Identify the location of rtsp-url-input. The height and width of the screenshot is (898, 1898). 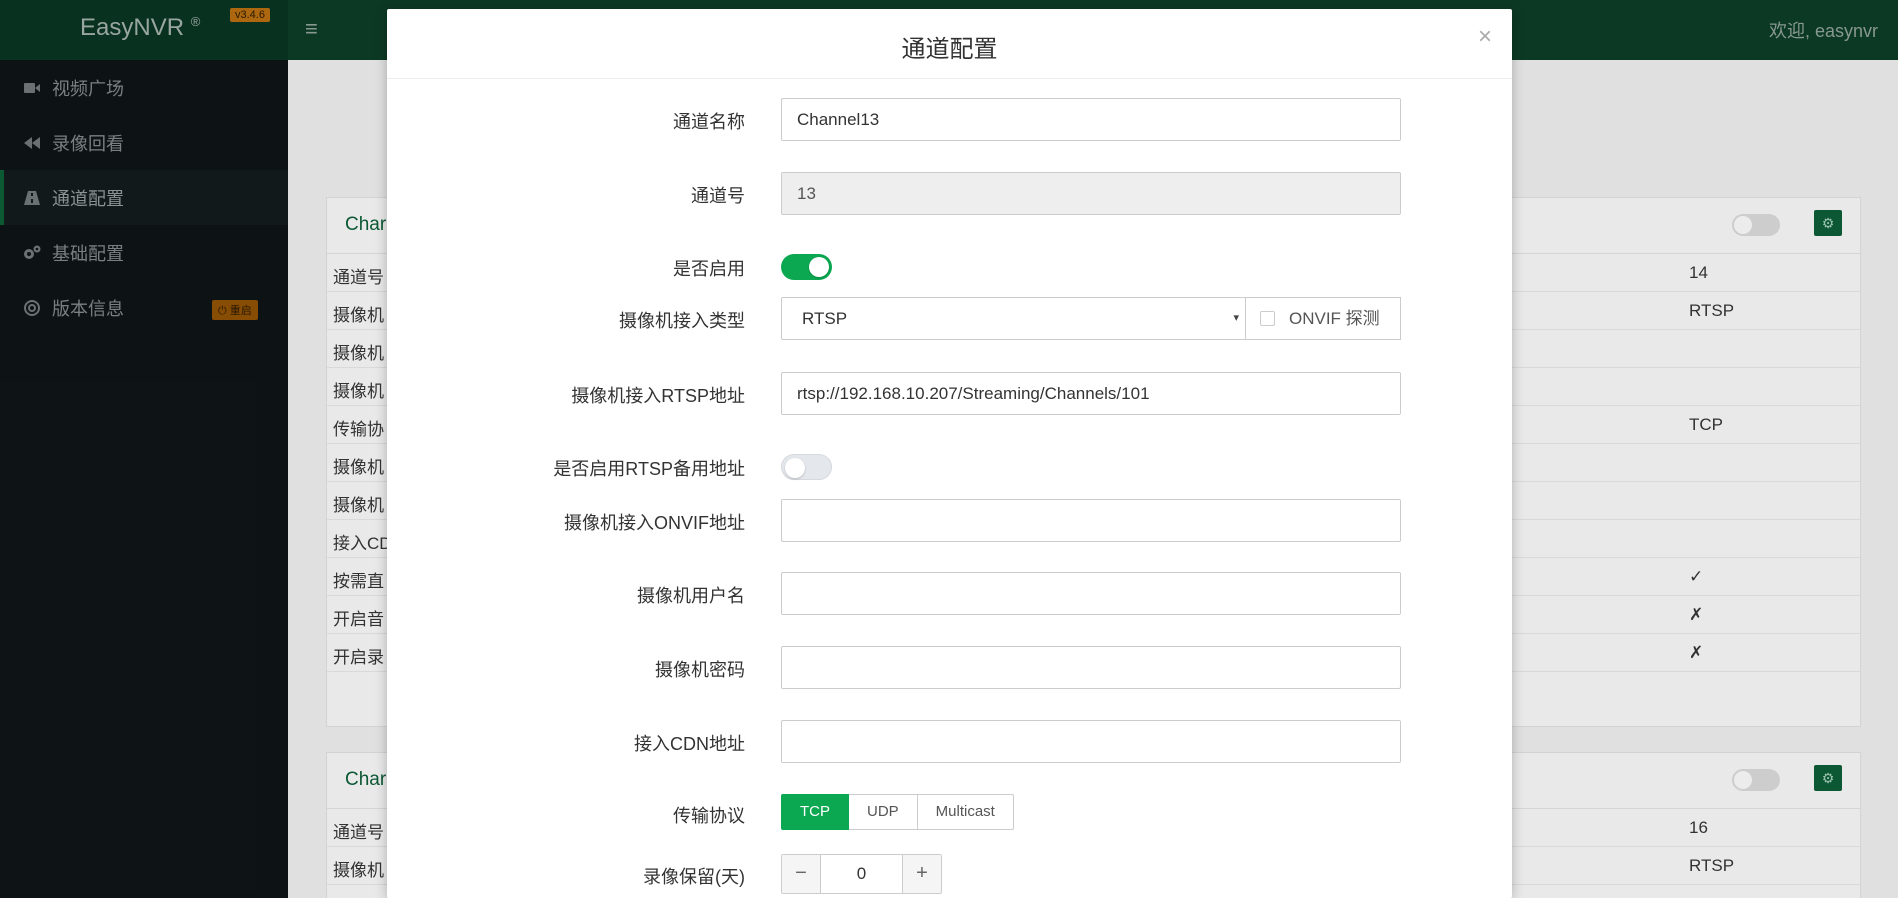
(1091, 393).